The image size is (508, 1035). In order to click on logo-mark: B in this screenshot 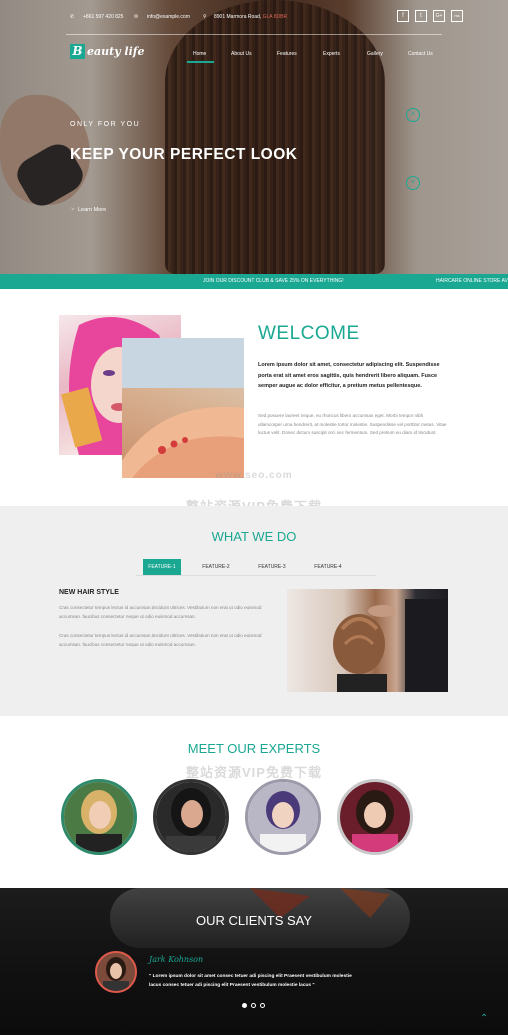, I will do `click(77, 51)`.